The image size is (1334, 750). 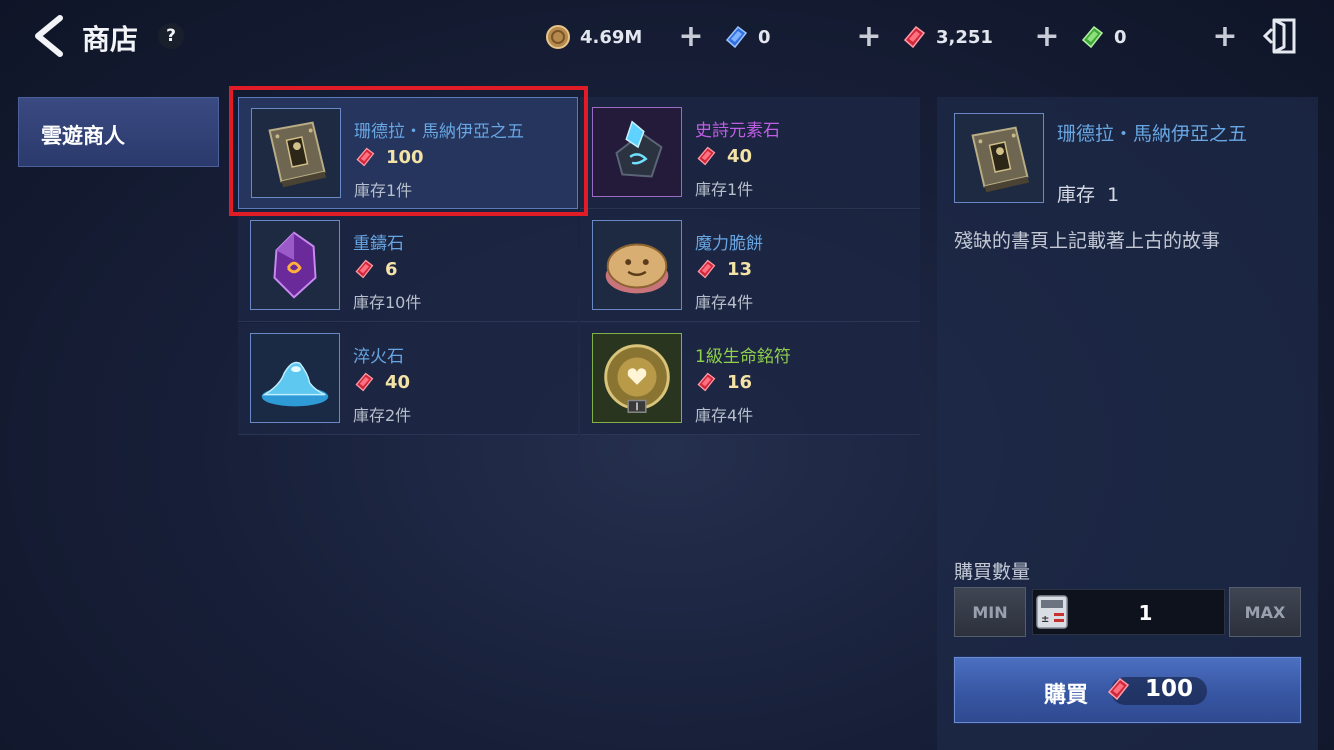 I want to click on buy-button-label: 購買, so click(x=1066, y=695).